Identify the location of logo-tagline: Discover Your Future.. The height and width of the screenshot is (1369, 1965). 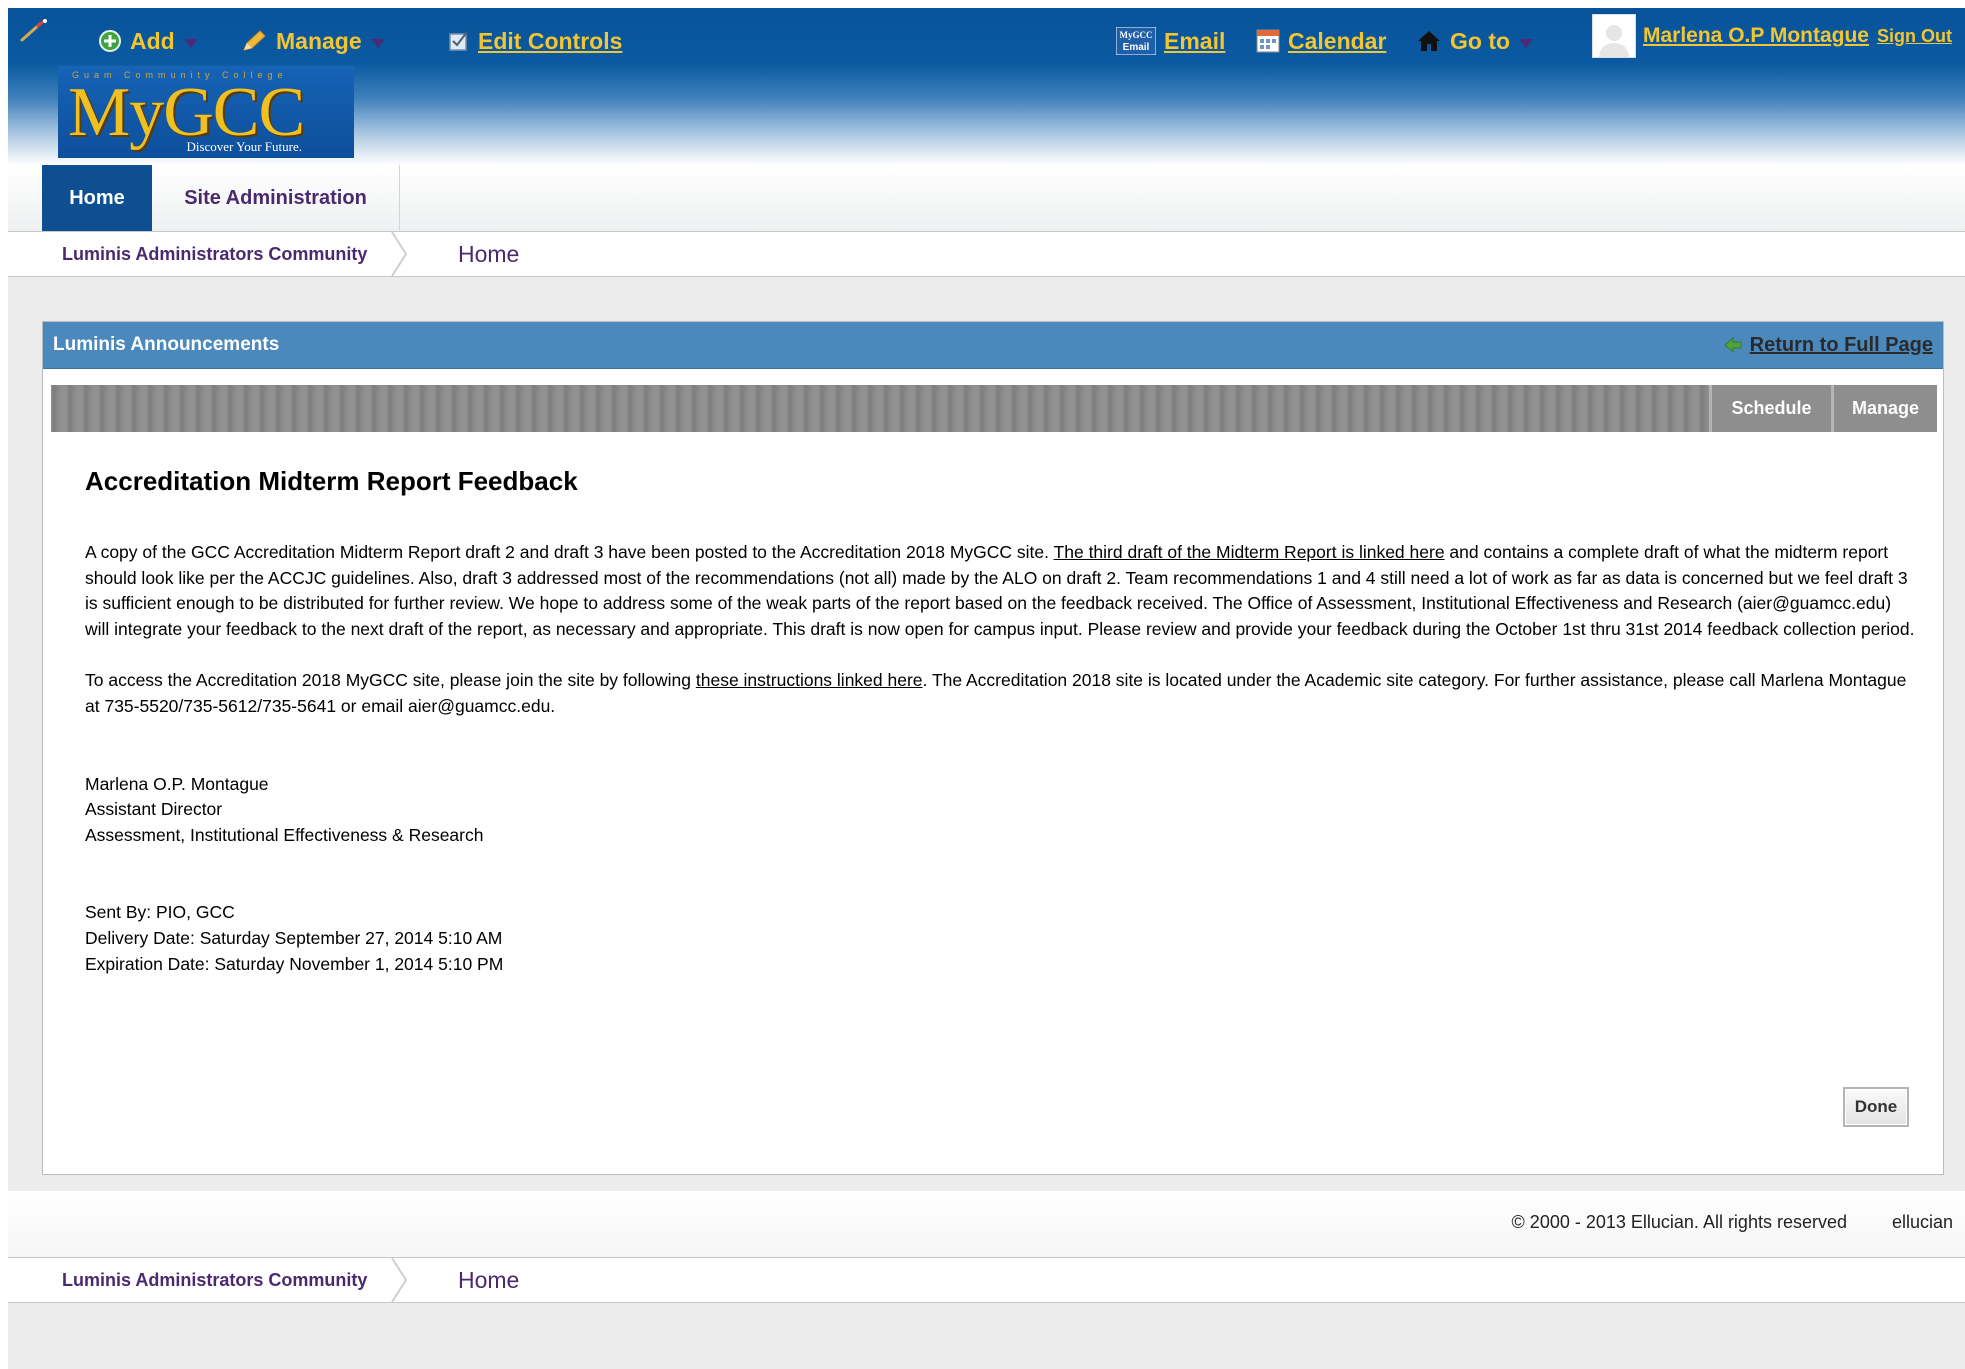
(244, 146).